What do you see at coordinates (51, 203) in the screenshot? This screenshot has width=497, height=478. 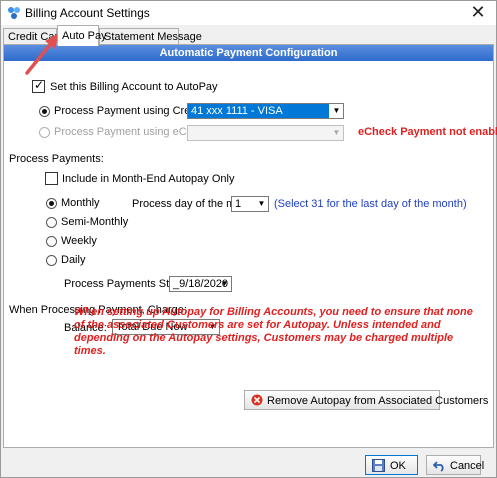 I see `frequency-monthly-radio` at bounding box center [51, 203].